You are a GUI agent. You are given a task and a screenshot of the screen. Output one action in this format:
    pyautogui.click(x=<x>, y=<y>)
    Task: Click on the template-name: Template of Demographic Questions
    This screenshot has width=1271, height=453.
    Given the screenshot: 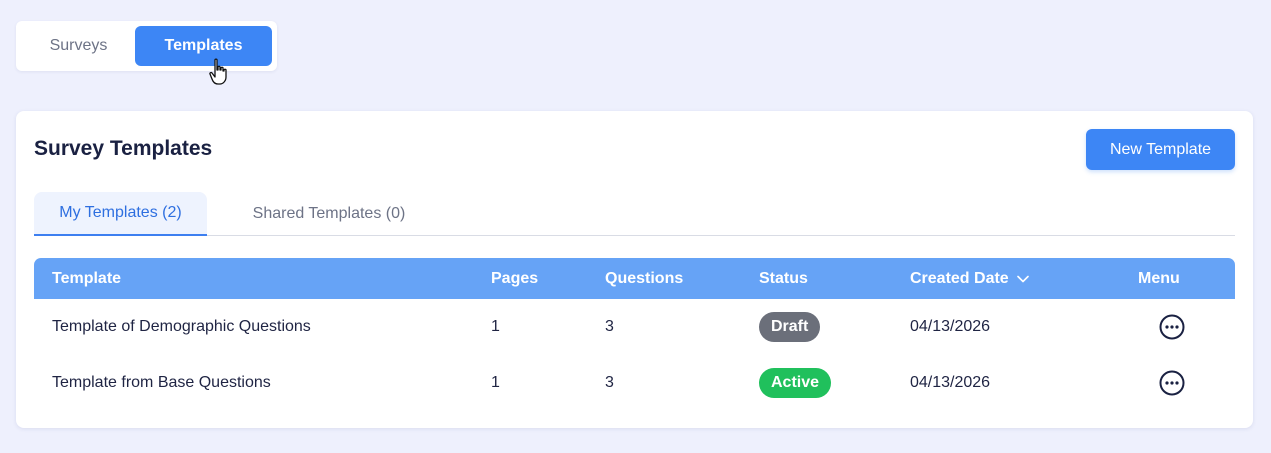 What is the action you would take?
    pyautogui.click(x=181, y=327)
    